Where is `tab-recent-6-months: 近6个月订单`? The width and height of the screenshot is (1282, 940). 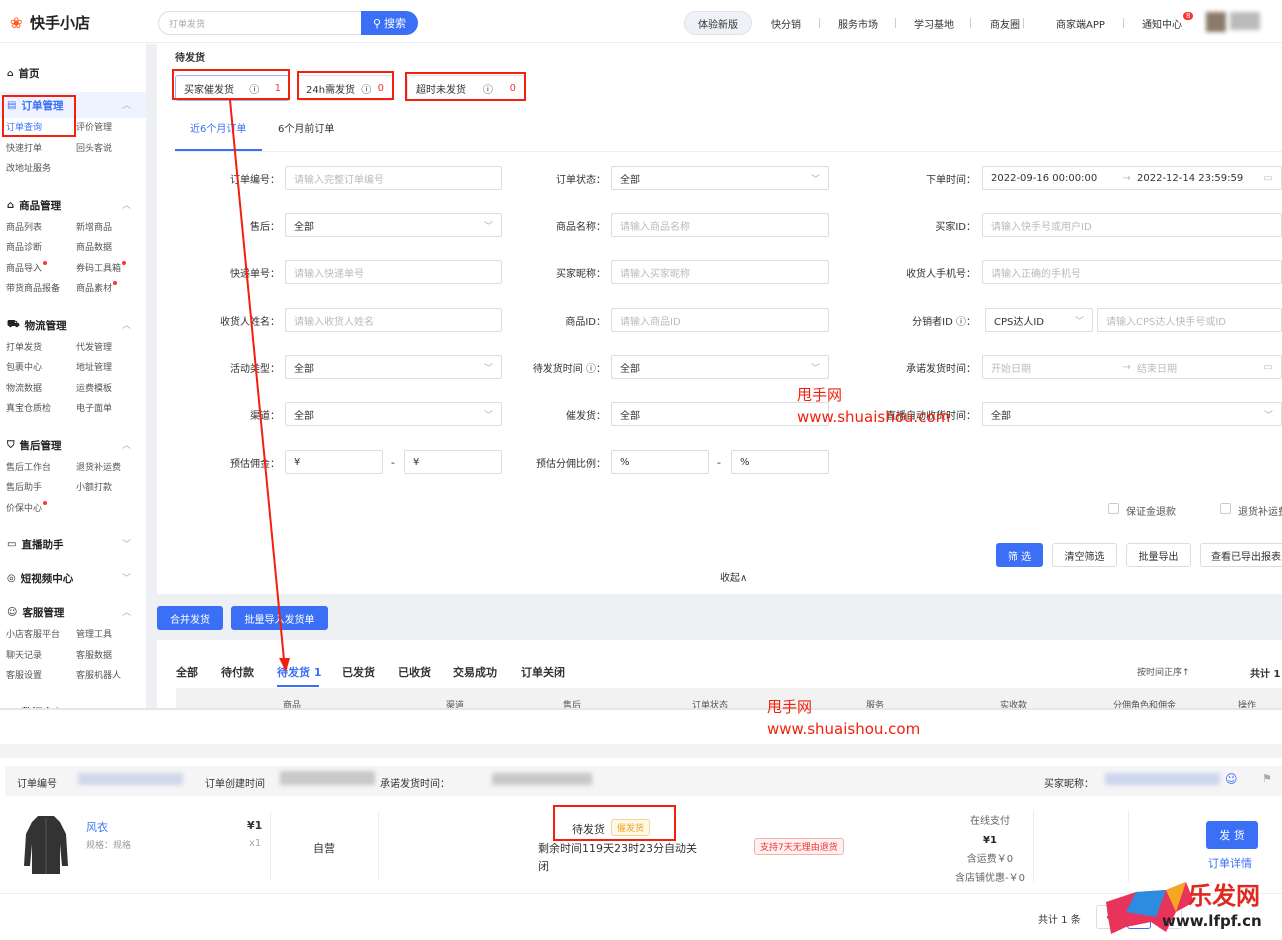 tab-recent-6-months: 近6个月订单 is located at coordinates (218, 127).